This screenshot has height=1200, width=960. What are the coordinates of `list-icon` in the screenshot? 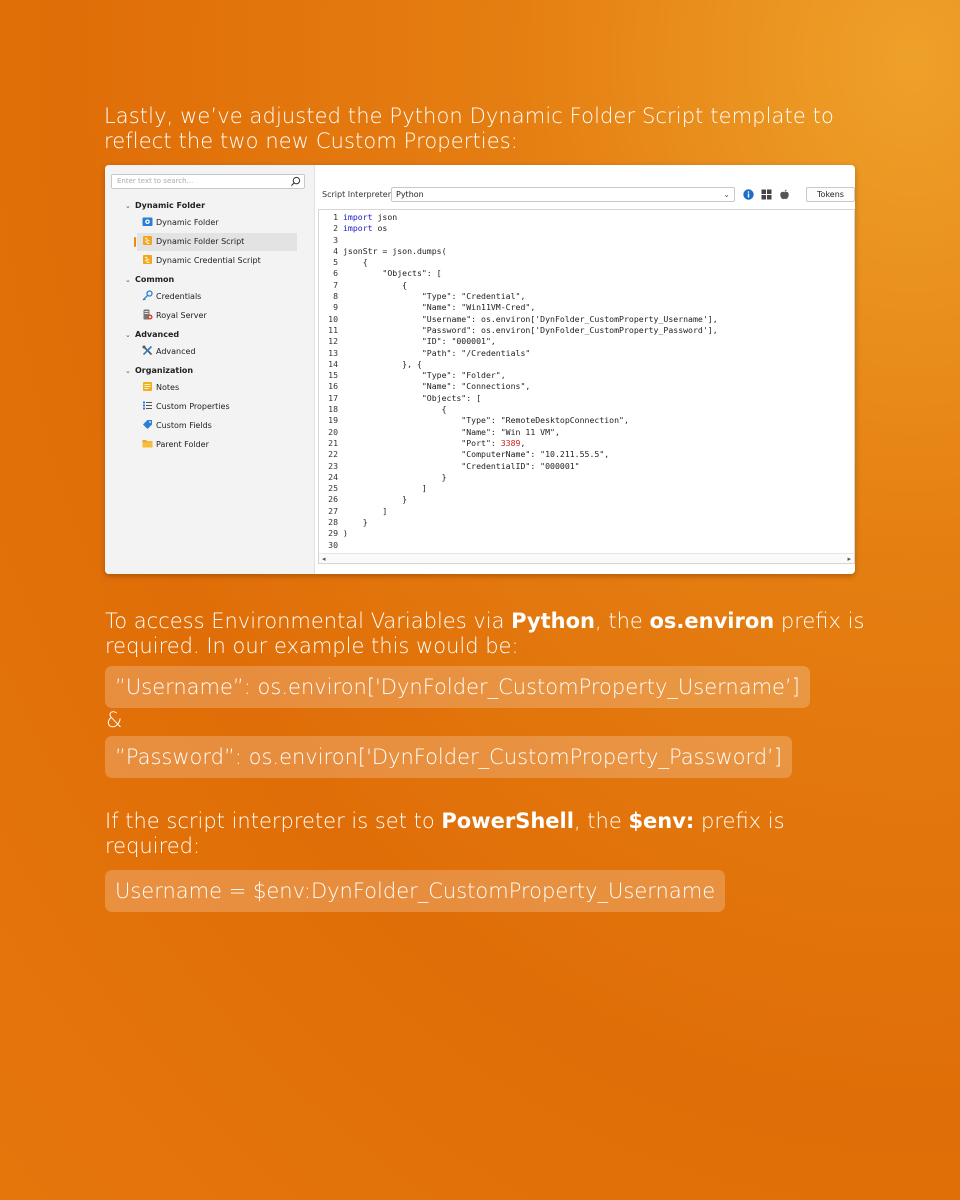 It's located at (147, 405).